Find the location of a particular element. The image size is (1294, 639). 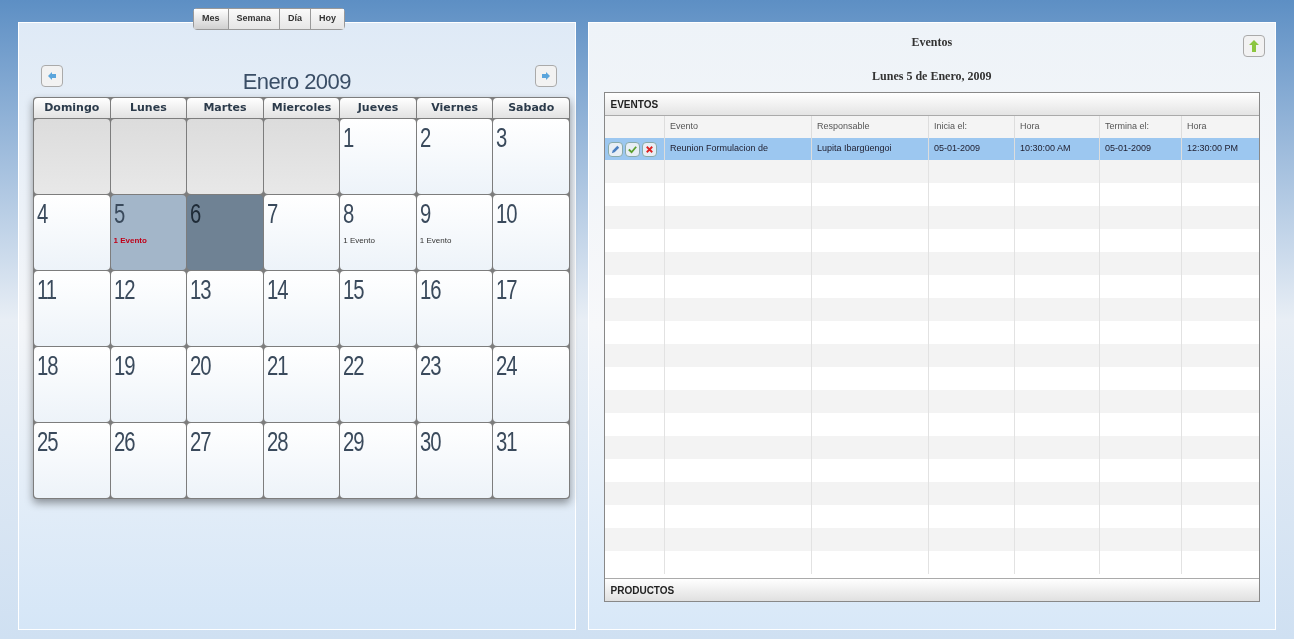

day-number: 28 is located at coordinates (277, 442).